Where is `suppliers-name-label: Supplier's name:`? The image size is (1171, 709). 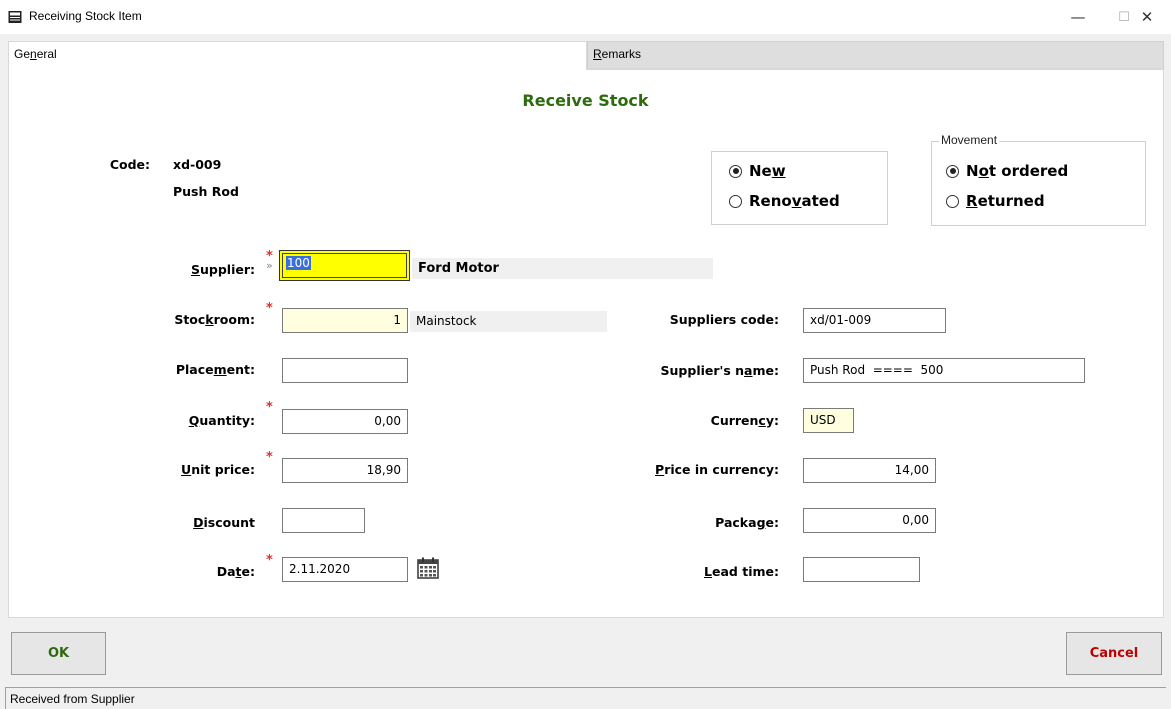 suppliers-name-label: Supplier's name: is located at coordinates (719, 370).